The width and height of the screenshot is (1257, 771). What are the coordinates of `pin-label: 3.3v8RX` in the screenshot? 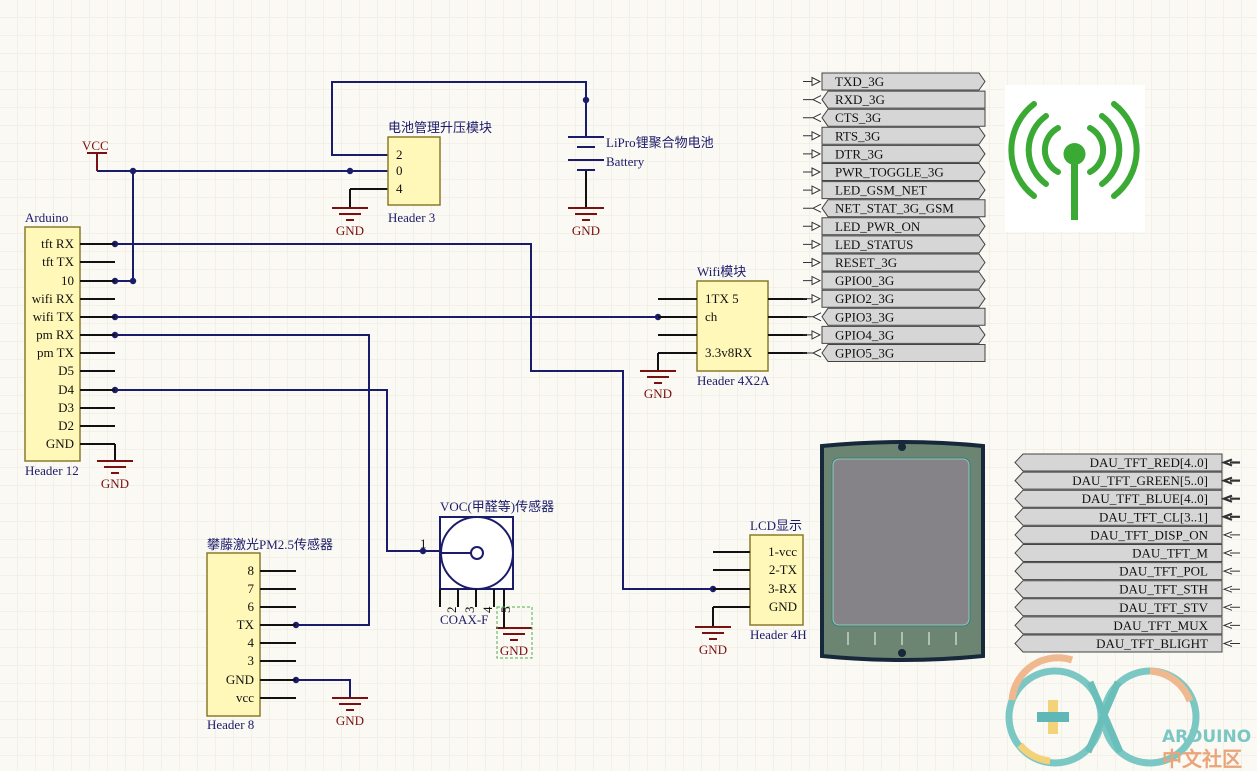 It's located at (729, 352).